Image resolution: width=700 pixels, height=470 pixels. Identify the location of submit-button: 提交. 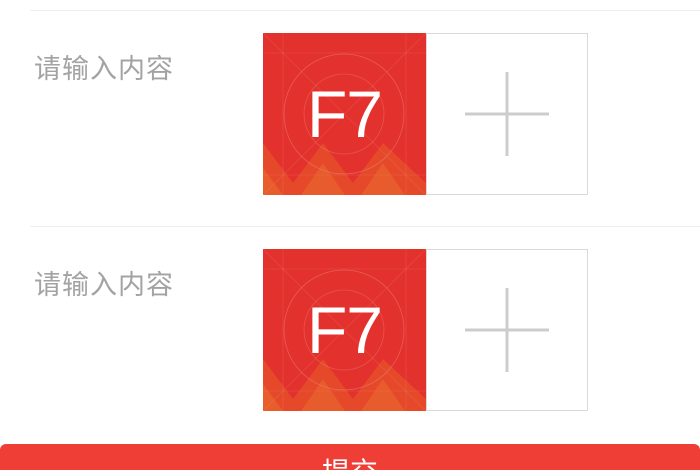
(350, 457).